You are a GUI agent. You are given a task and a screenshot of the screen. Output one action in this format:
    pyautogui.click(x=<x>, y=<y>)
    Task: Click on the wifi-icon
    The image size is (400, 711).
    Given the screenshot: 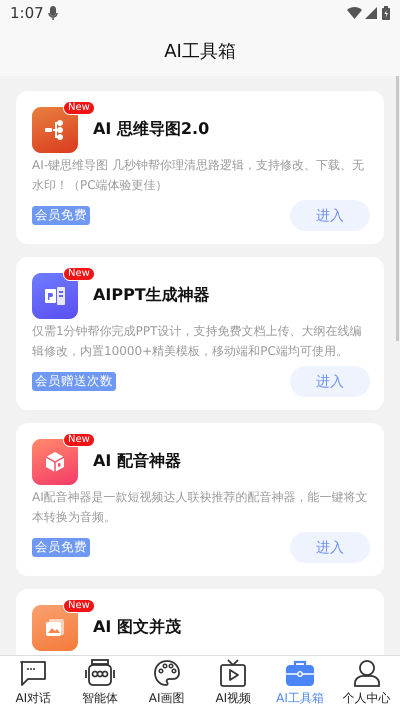 What is the action you would take?
    pyautogui.click(x=354, y=13)
    